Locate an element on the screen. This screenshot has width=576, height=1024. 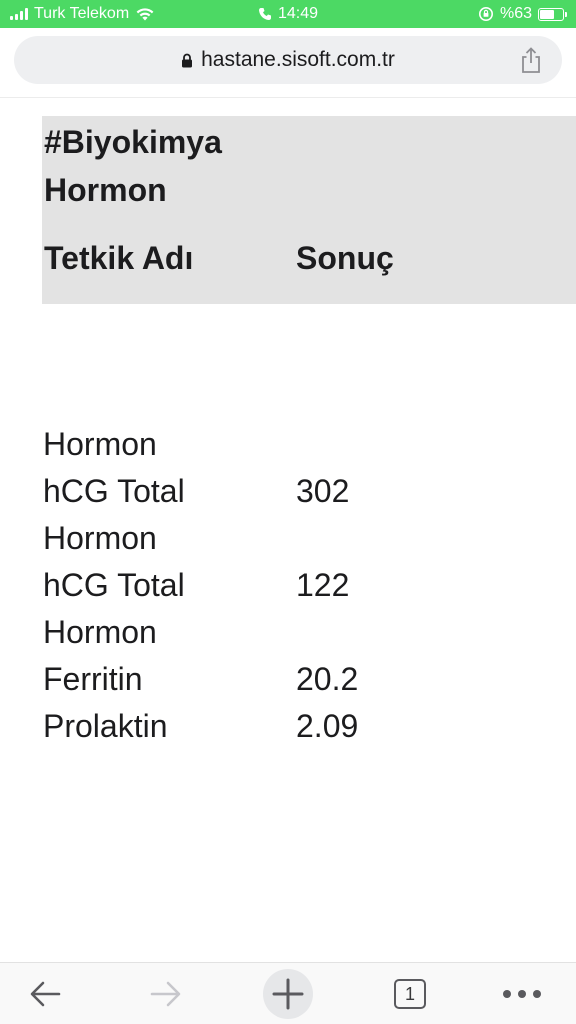
new-tab-button is located at coordinates (288, 994).